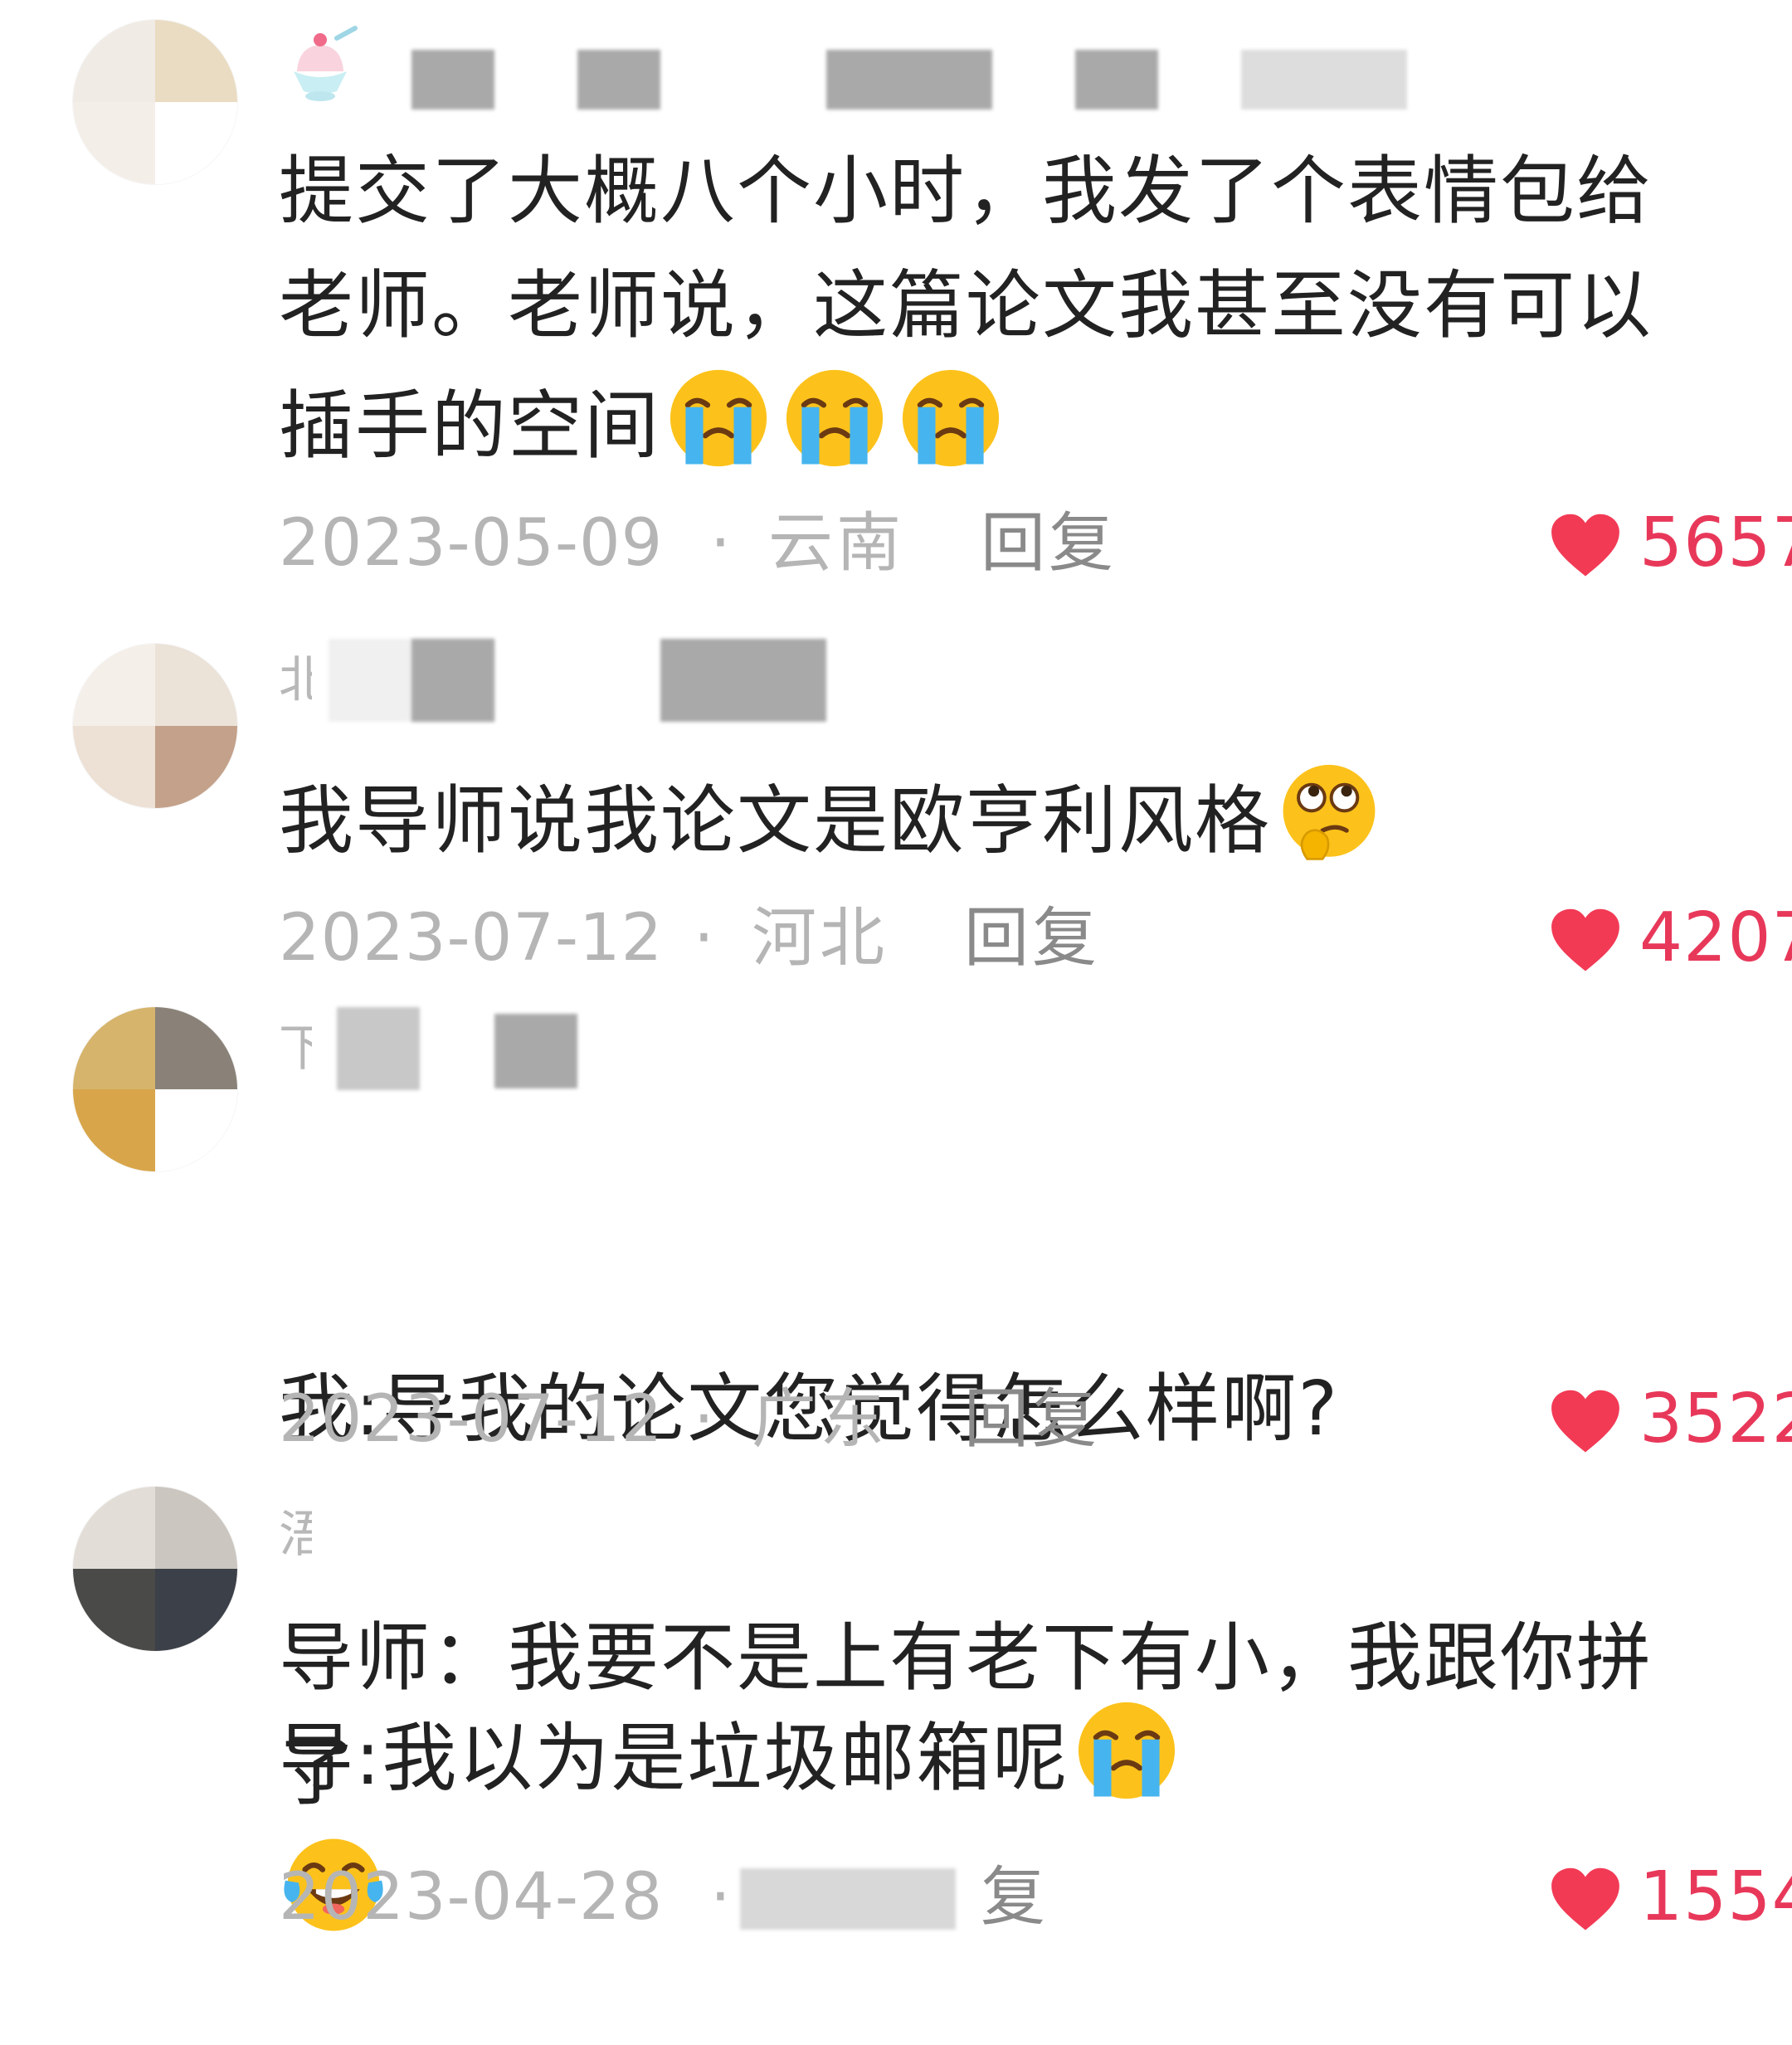 This screenshot has width=1792, height=2045. Describe the element at coordinates (295, 680) in the screenshot. I see `username-partial: 北` at that location.